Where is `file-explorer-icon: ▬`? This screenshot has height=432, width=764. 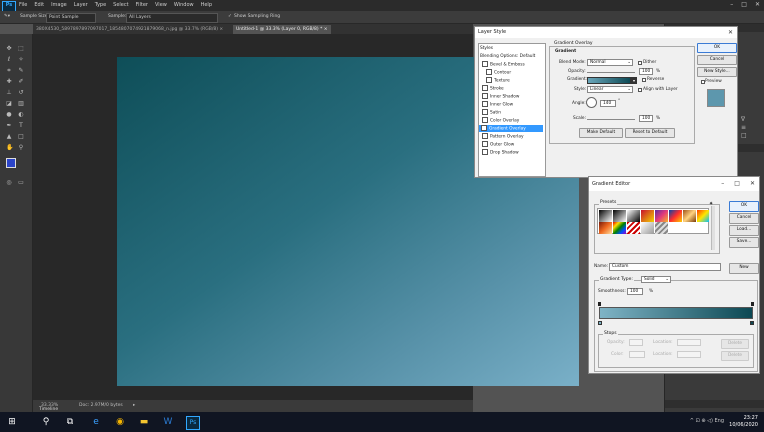
file-explorer-icon: ▬ is located at coordinates (144, 422).